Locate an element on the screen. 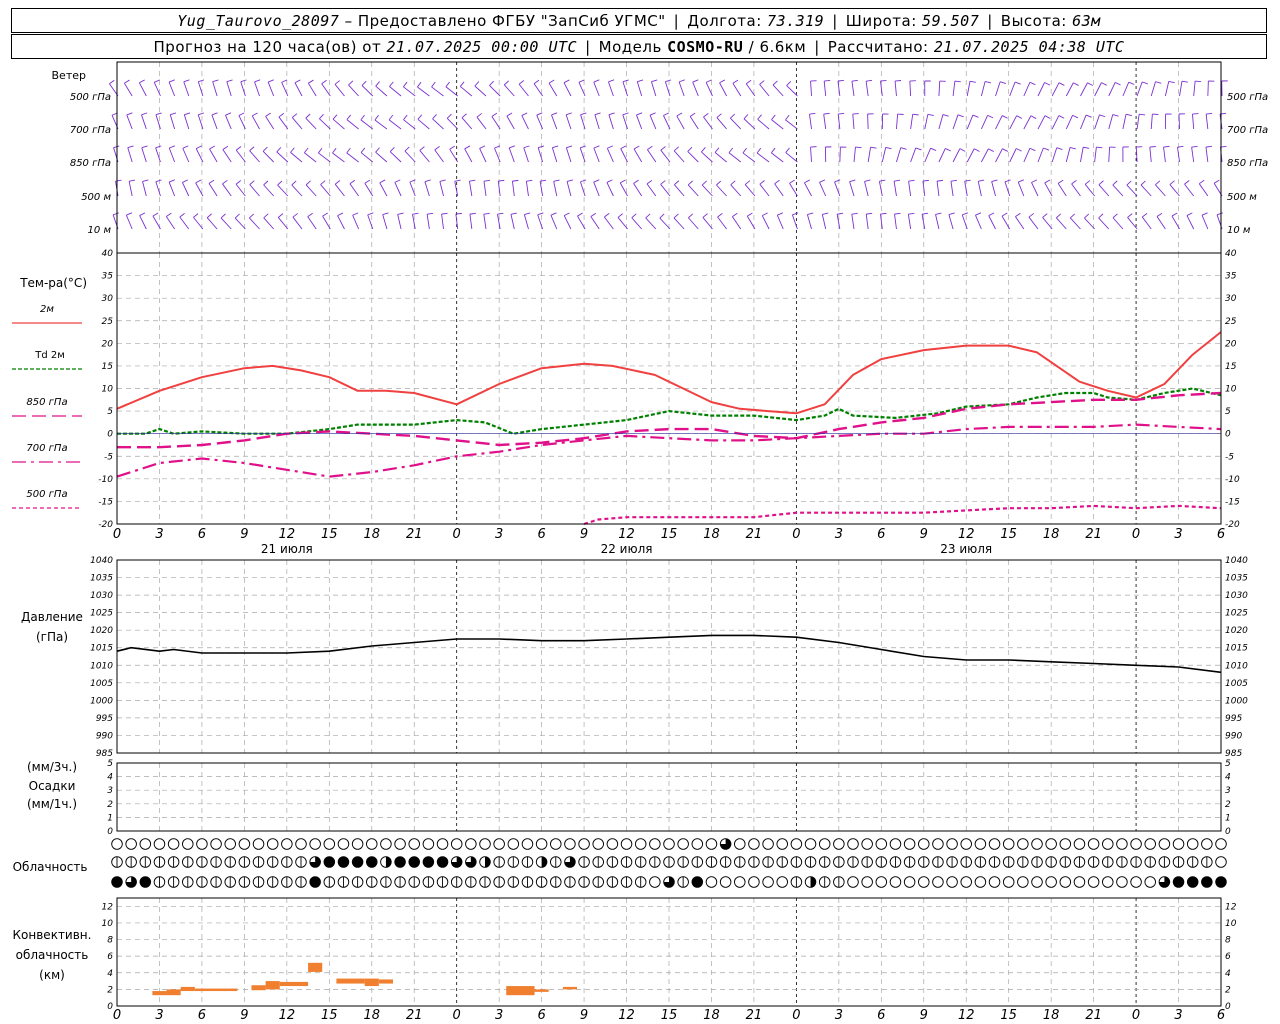 The height and width of the screenshot is (1024, 1280). pres-ytick-right: 985 is located at coordinates (1233, 754).